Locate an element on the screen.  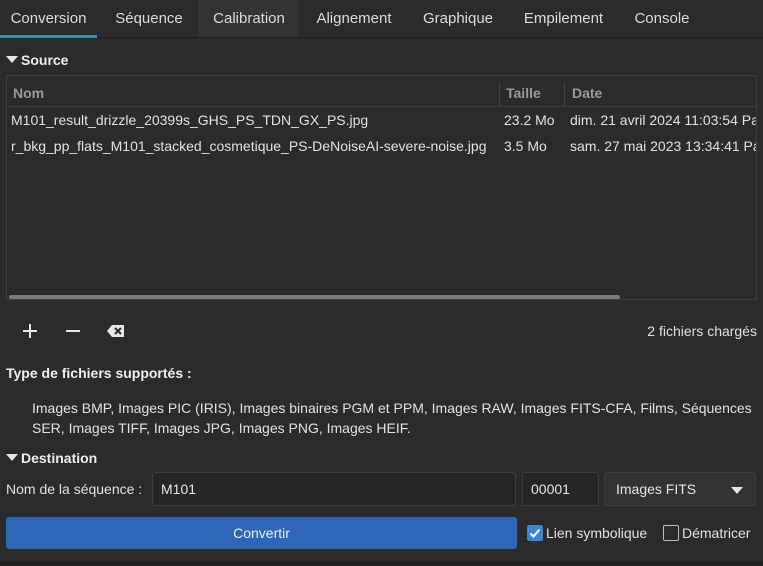
remove-file-button is located at coordinates (73, 331).